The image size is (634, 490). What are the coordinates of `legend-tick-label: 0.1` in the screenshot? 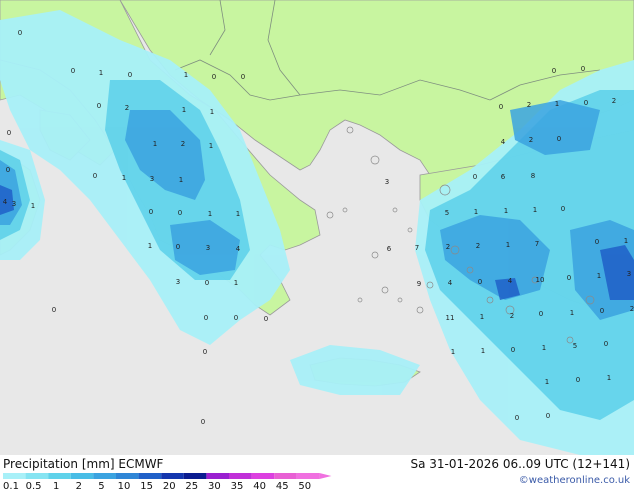 It's located at (11, 485).